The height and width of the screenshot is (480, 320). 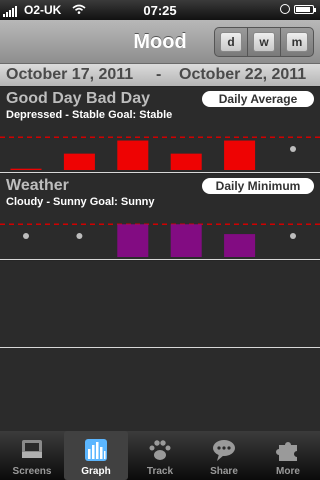 I want to click on tab-track: Track, so click(x=160, y=455).